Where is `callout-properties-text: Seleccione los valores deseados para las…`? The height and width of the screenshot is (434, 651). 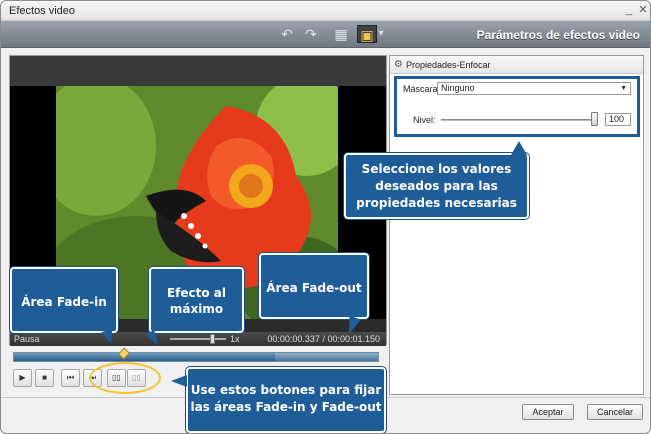
callout-properties-text: Seleccione los valores deseados para las… is located at coordinates (436, 186).